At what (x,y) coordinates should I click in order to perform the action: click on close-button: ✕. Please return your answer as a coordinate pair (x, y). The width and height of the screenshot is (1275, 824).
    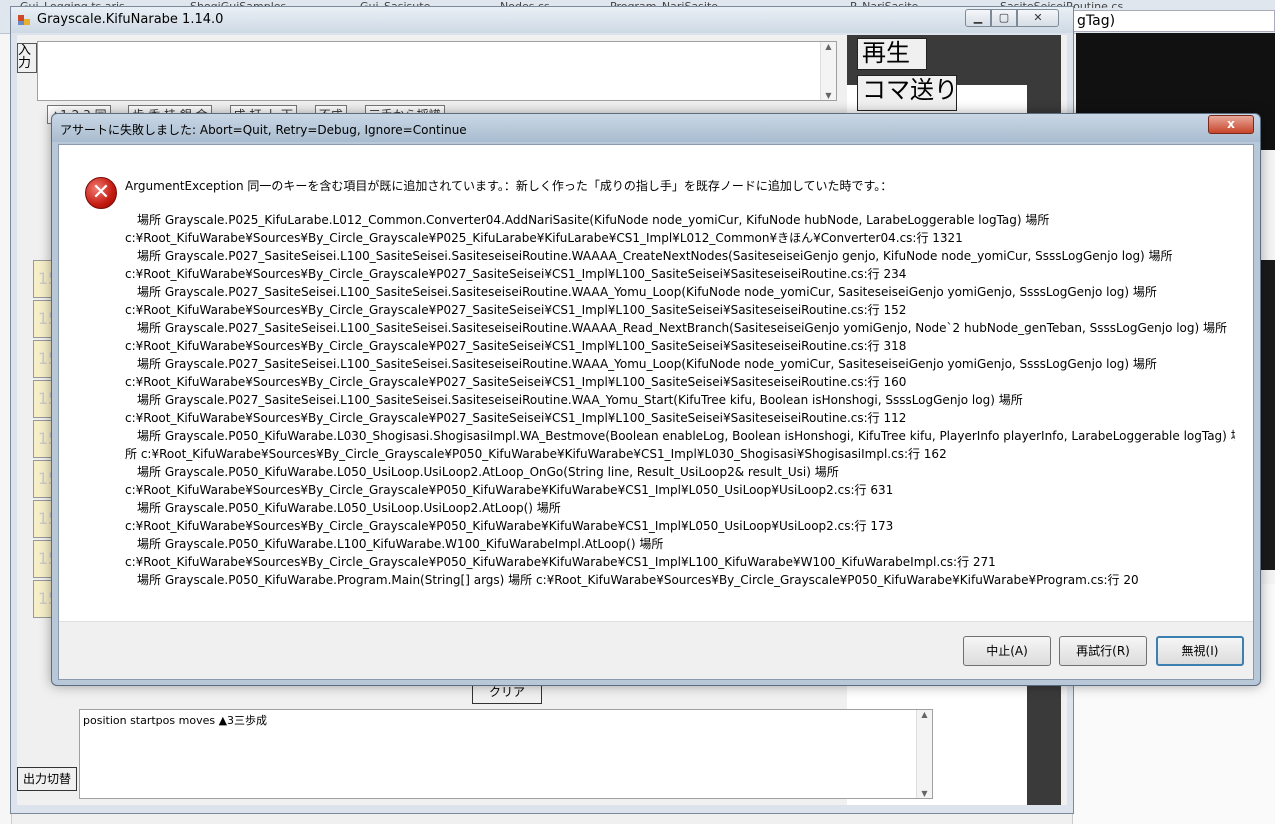
    Looking at the image, I should click on (1038, 18).